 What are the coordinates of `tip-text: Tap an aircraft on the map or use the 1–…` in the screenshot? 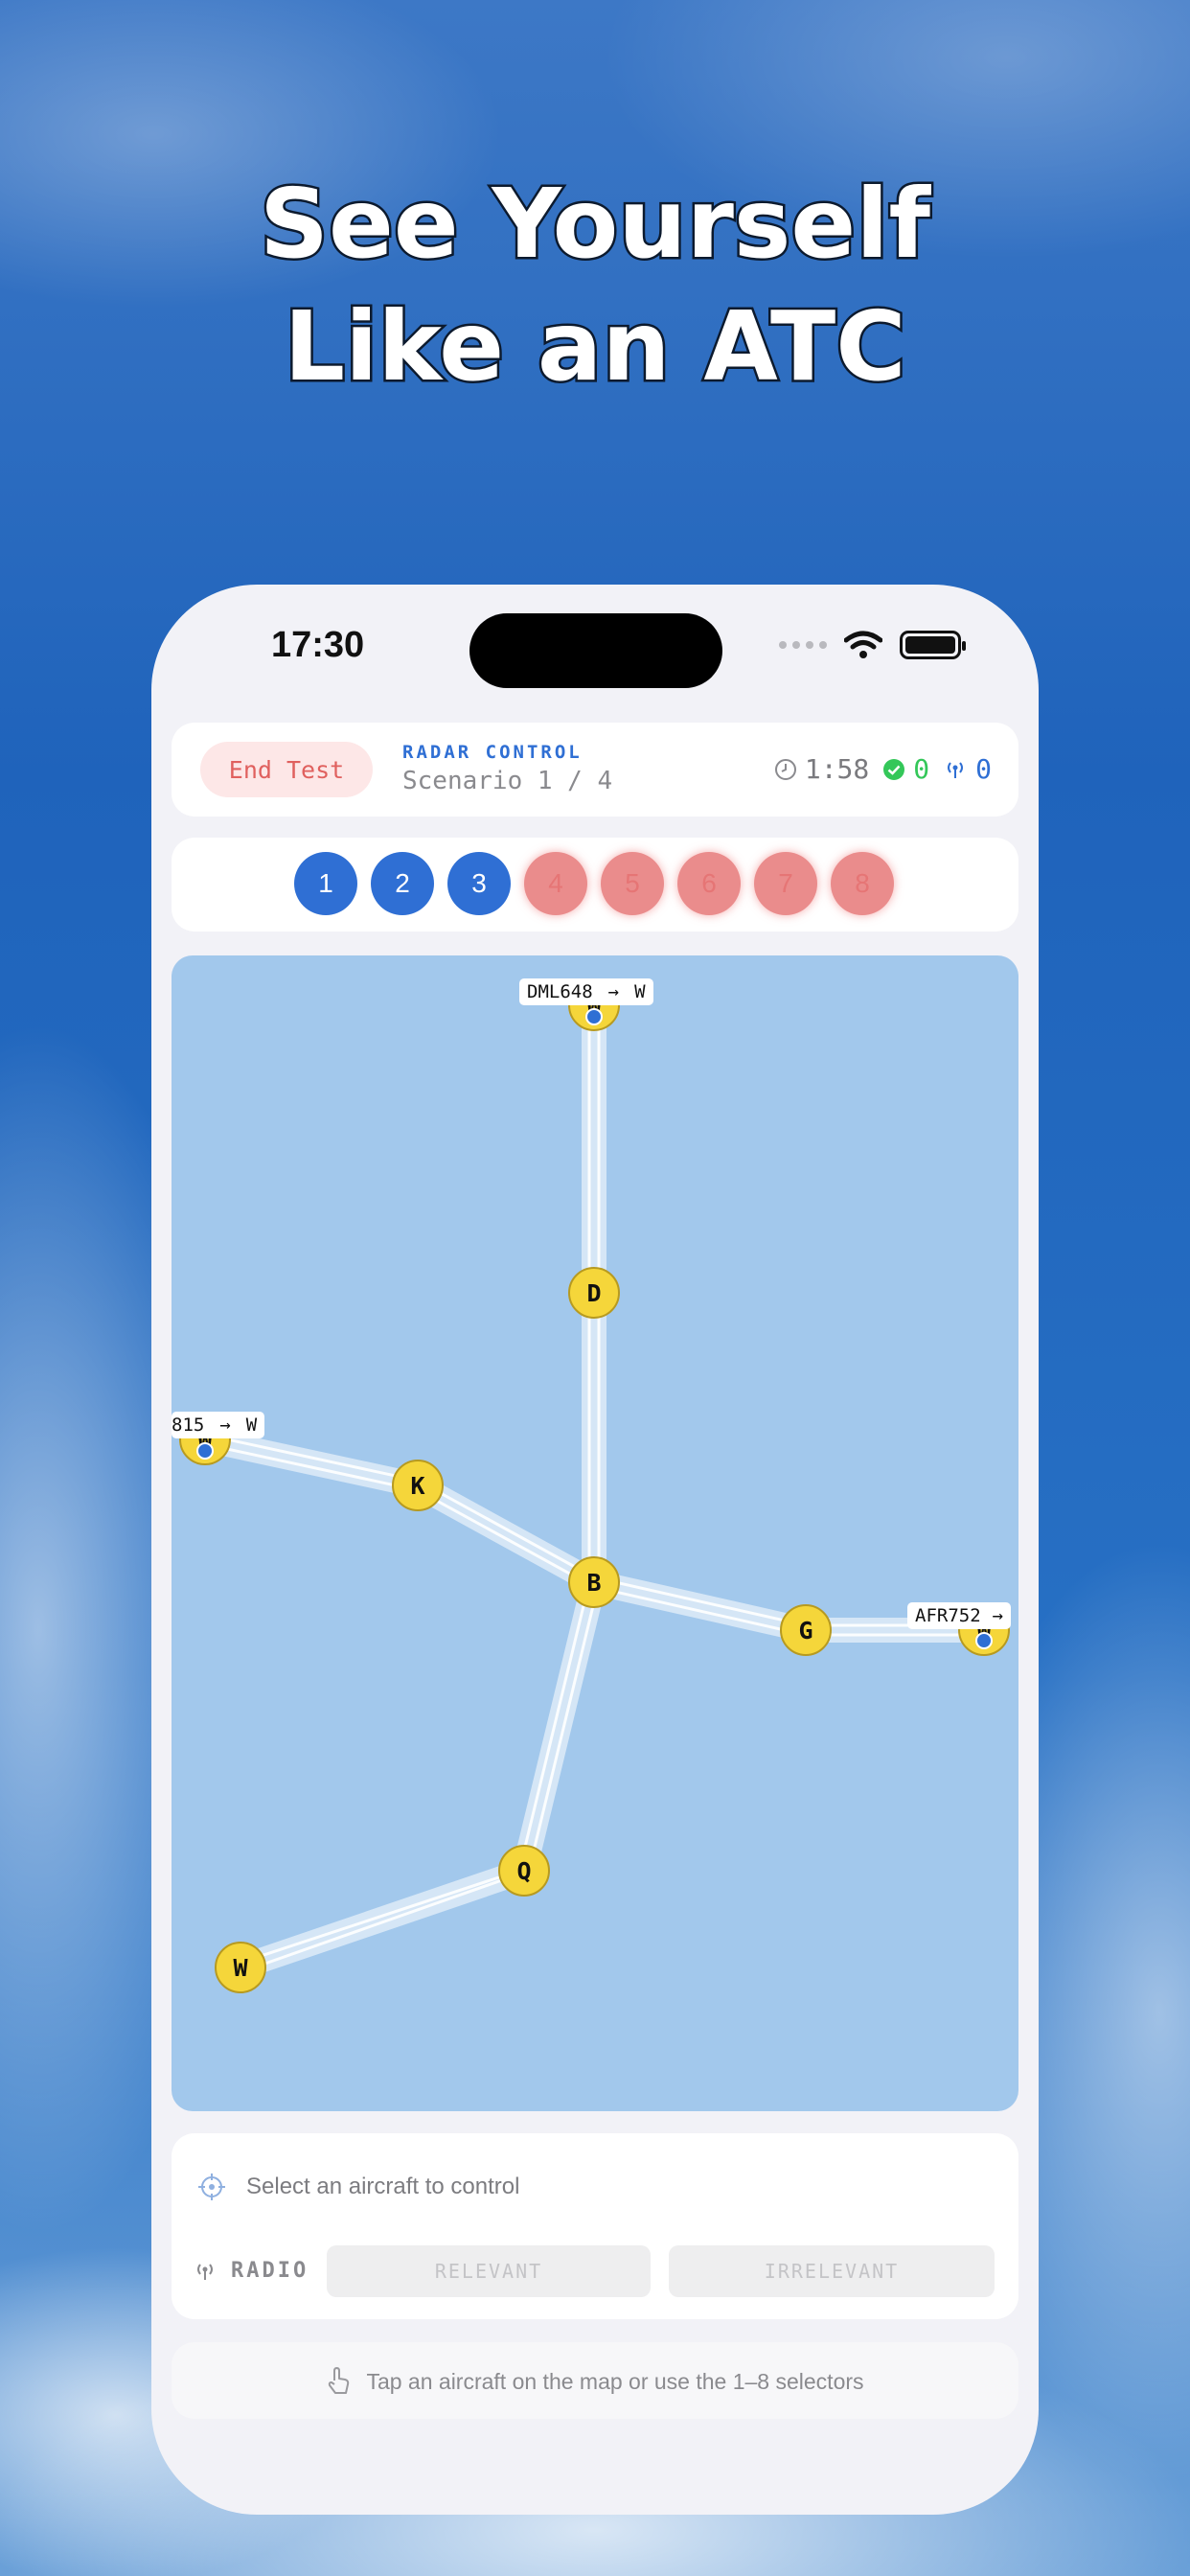 It's located at (615, 2381).